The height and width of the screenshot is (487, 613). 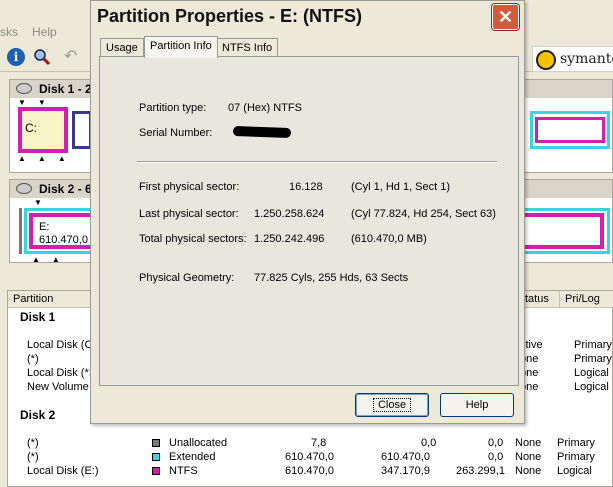 What do you see at coordinates (38, 102) in the screenshot?
I see `disk1-top-markers: ▼▼` at bounding box center [38, 102].